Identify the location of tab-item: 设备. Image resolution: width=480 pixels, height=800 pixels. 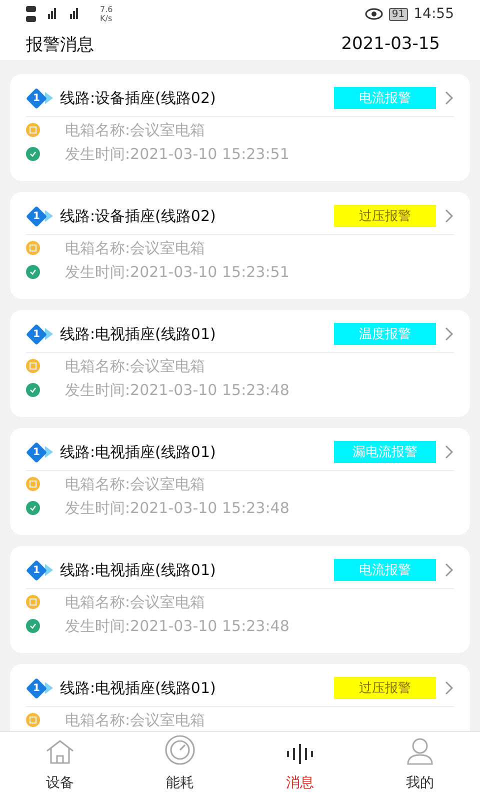
(60, 766).